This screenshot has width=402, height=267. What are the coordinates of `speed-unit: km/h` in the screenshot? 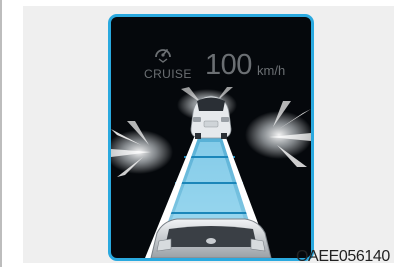 It's located at (271, 70).